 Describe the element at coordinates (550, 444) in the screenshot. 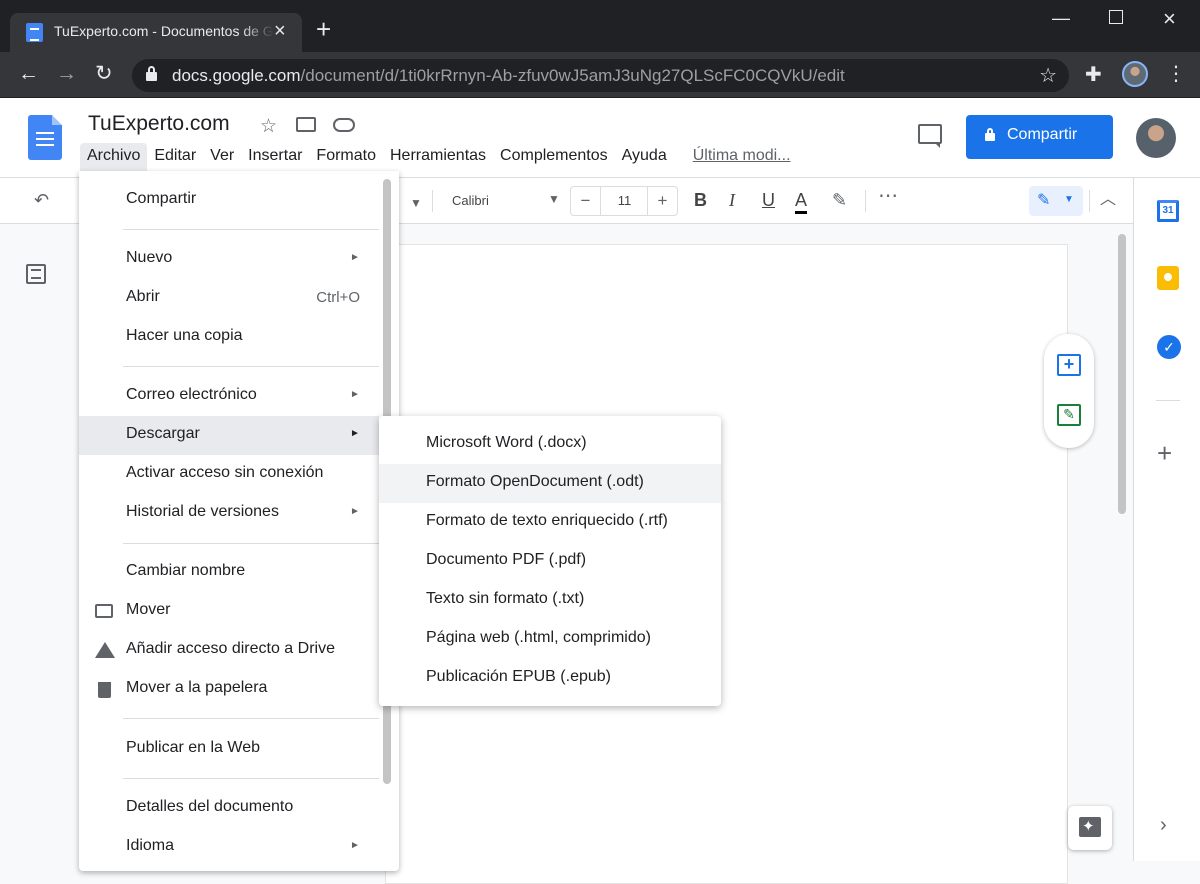

I see `download-docx: Microsoft Word (.docx)` at that location.